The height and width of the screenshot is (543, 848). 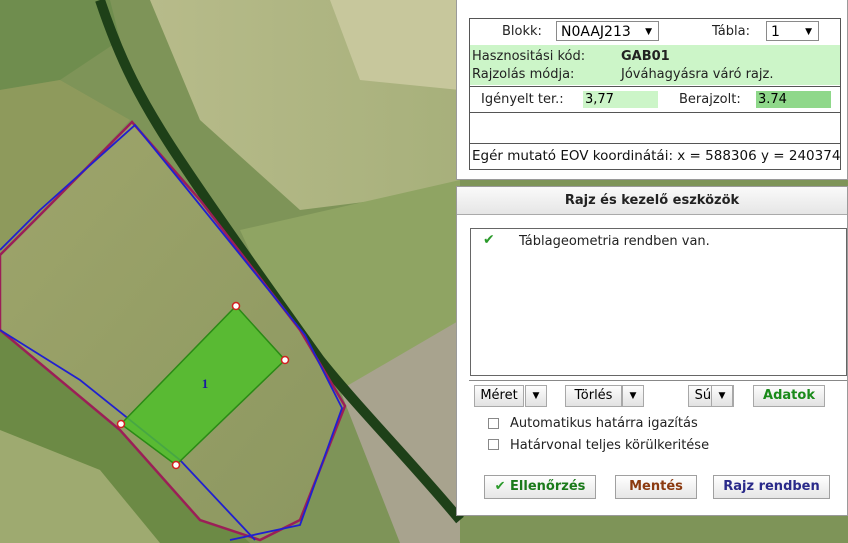 I want to click on meret-dropdown-chevron-down-icon: ▼, so click(x=536, y=396).